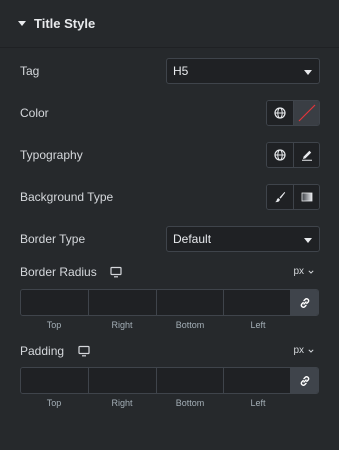 The image size is (339, 450). I want to click on tag-select: H5, so click(243, 71).